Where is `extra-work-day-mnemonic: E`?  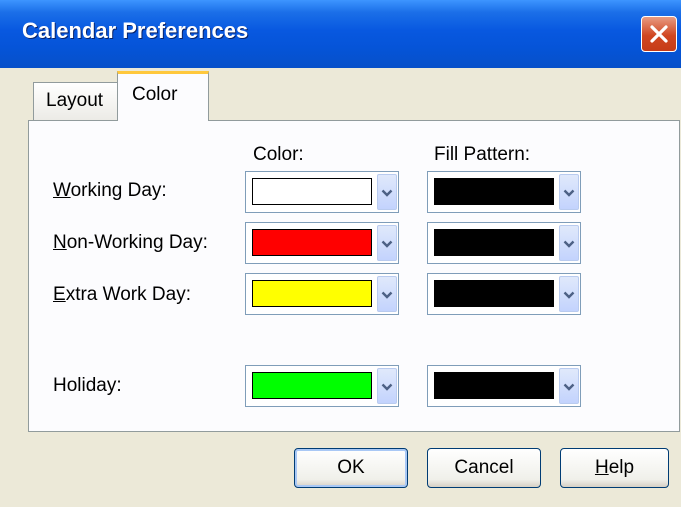 extra-work-day-mnemonic: E is located at coordinates (59, 294).